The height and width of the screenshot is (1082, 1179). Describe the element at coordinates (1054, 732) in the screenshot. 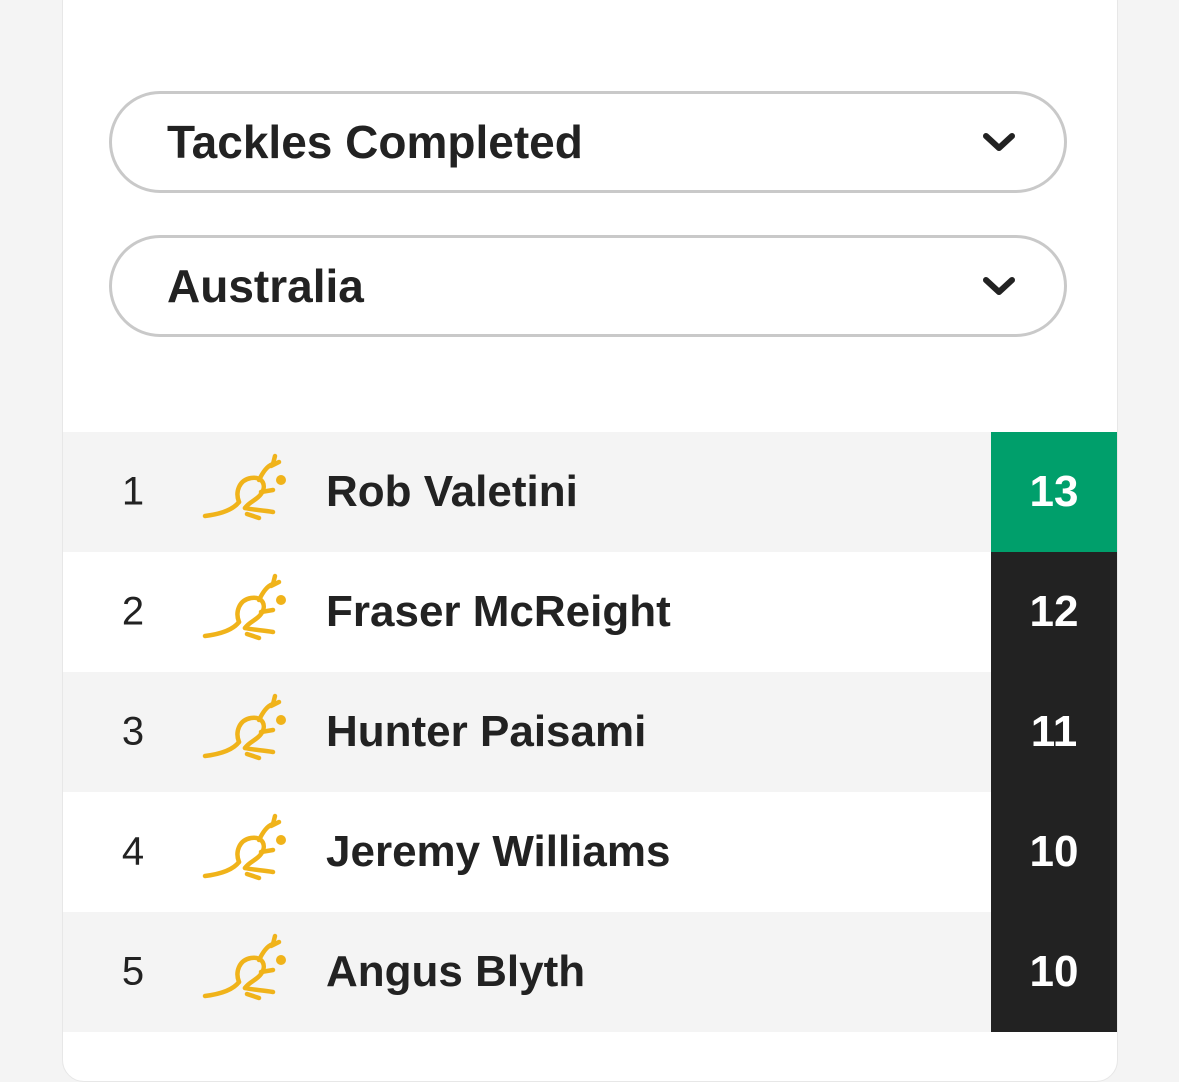

I see `player-stat-value: 11` at that location.